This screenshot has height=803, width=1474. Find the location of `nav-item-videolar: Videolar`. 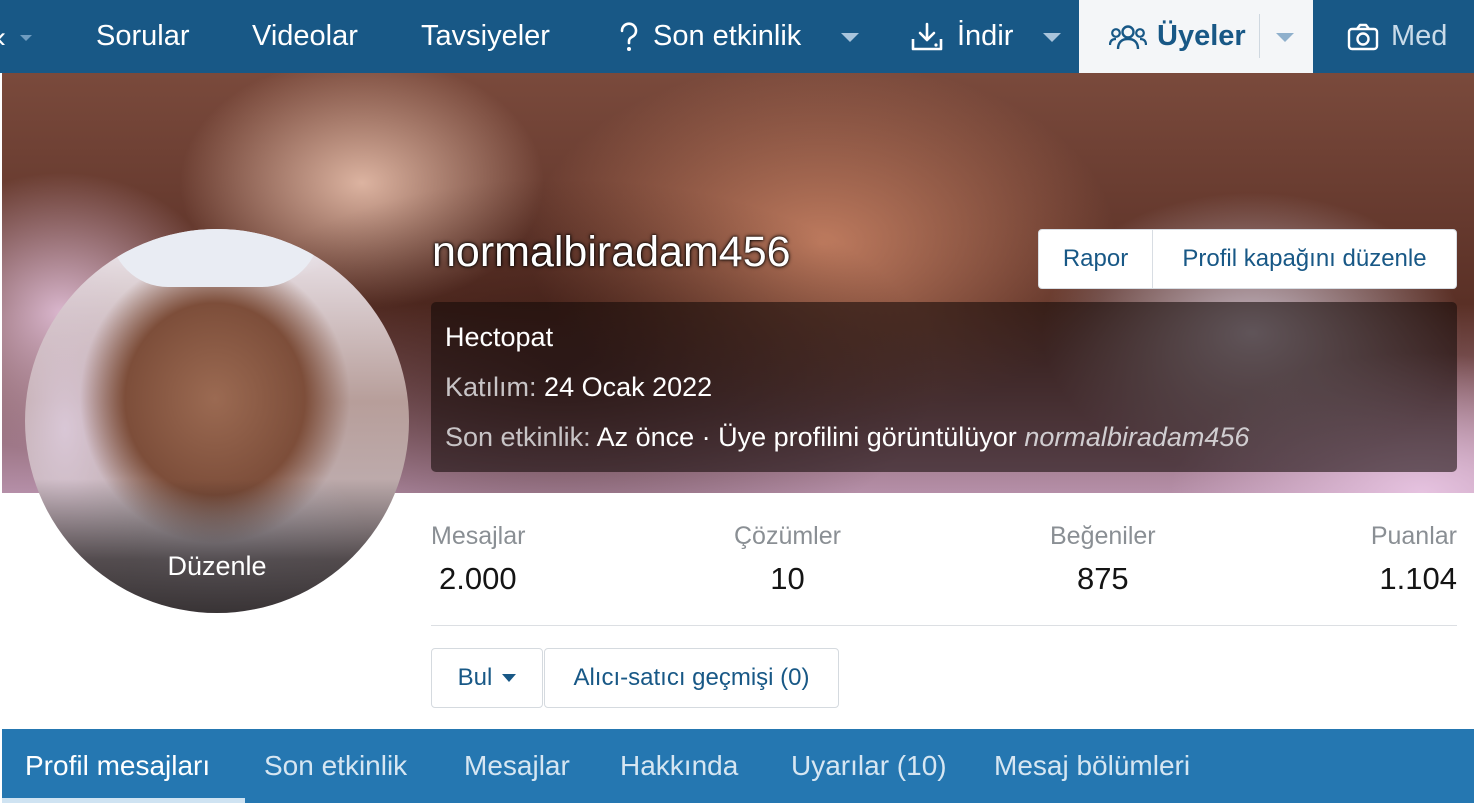

nav-item-videolar: Videolar is located at coordinates (305, 36).